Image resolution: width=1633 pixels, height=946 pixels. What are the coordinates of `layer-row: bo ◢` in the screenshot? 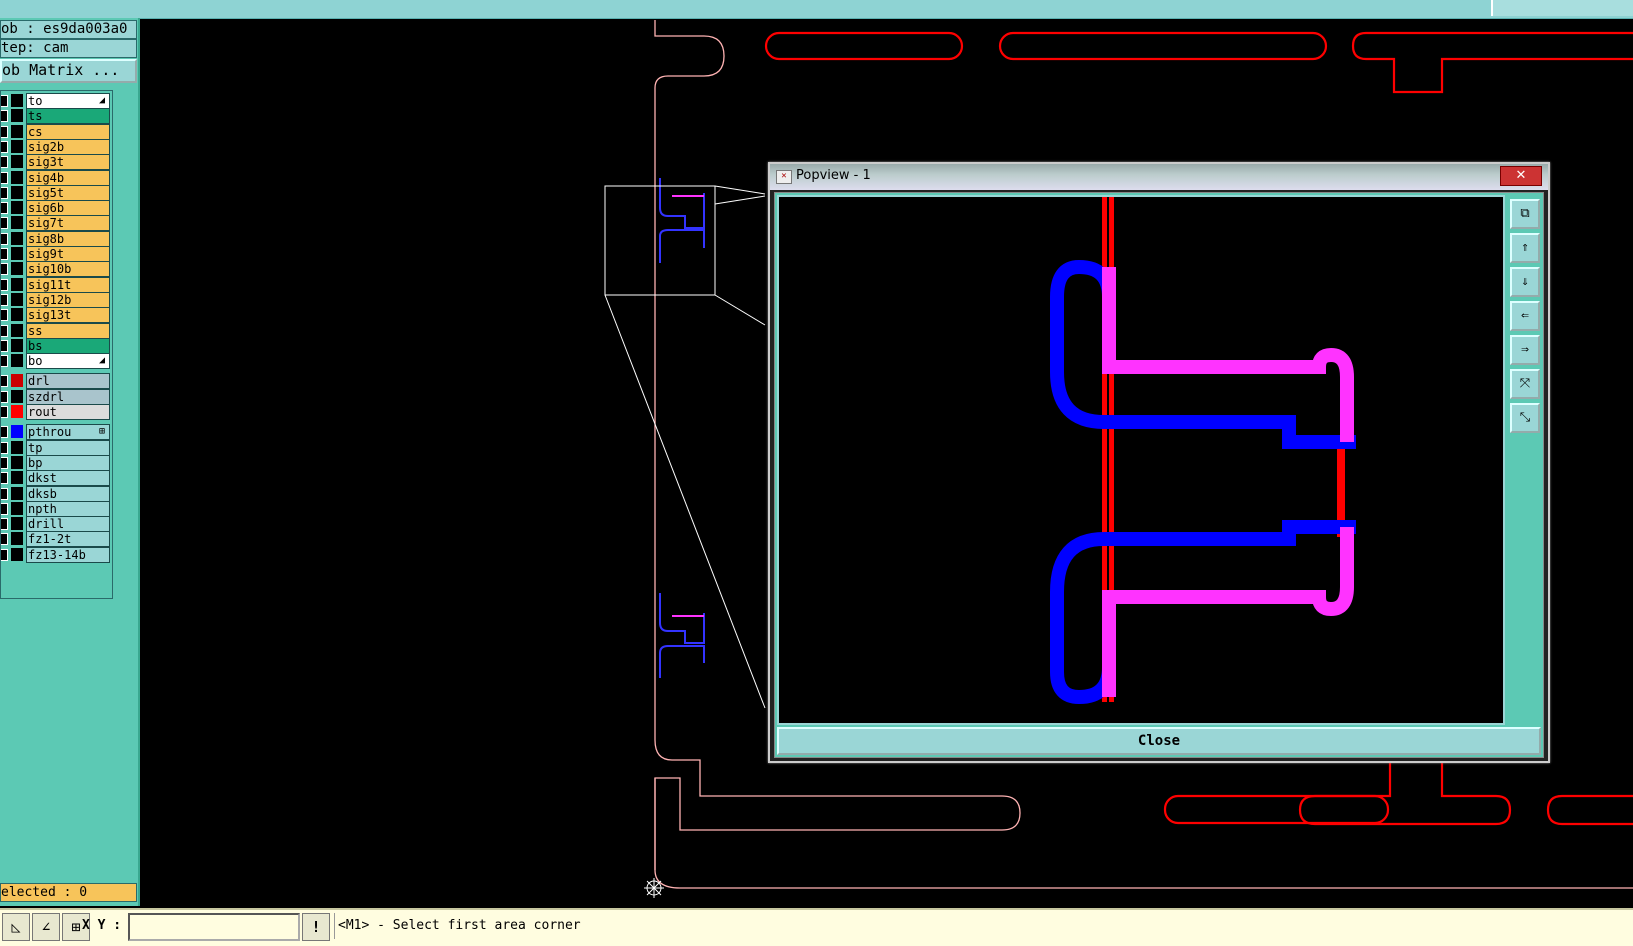 It's located at (56, 361).